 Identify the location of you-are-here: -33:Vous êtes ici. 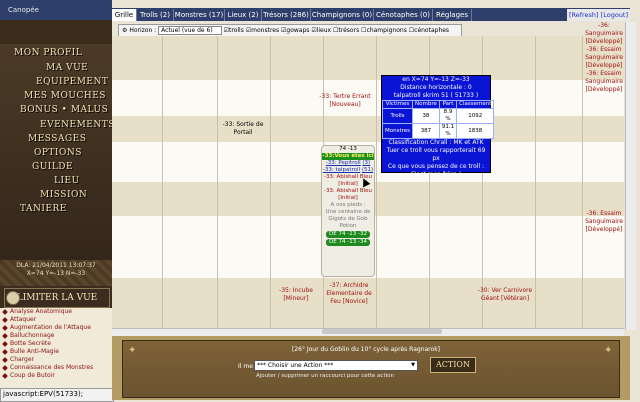
(348, 156).